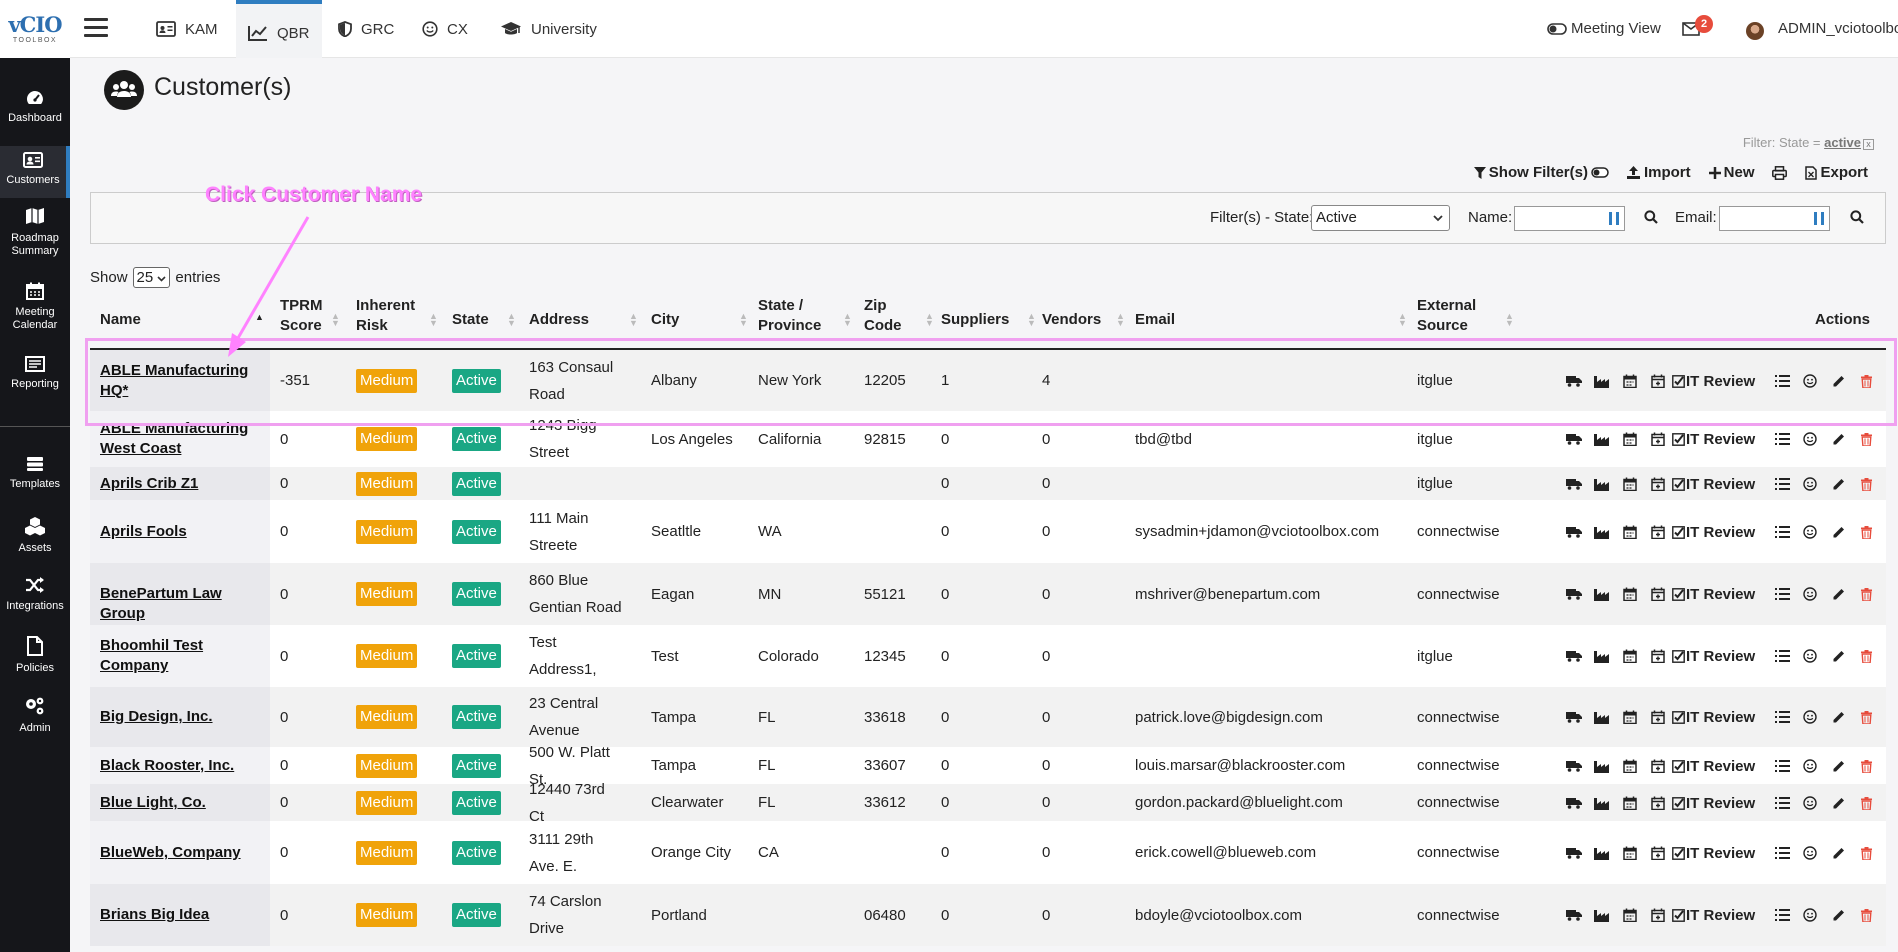  Describe the element at coordinates (1731, 172) in the screenshot. I see `new-button: New` at that location.